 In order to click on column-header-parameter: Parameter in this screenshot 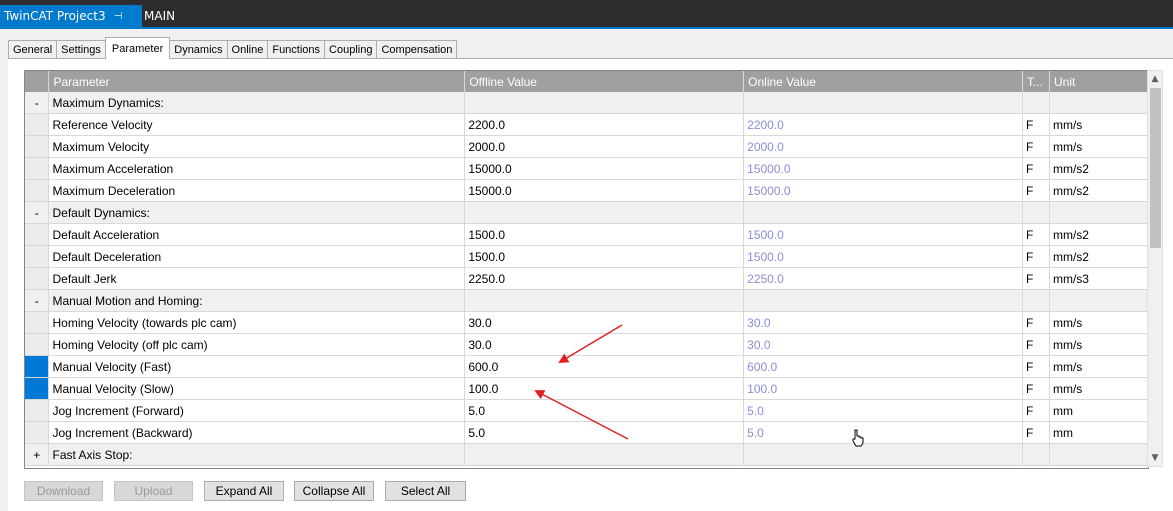, I will do `click(257, 81)`.